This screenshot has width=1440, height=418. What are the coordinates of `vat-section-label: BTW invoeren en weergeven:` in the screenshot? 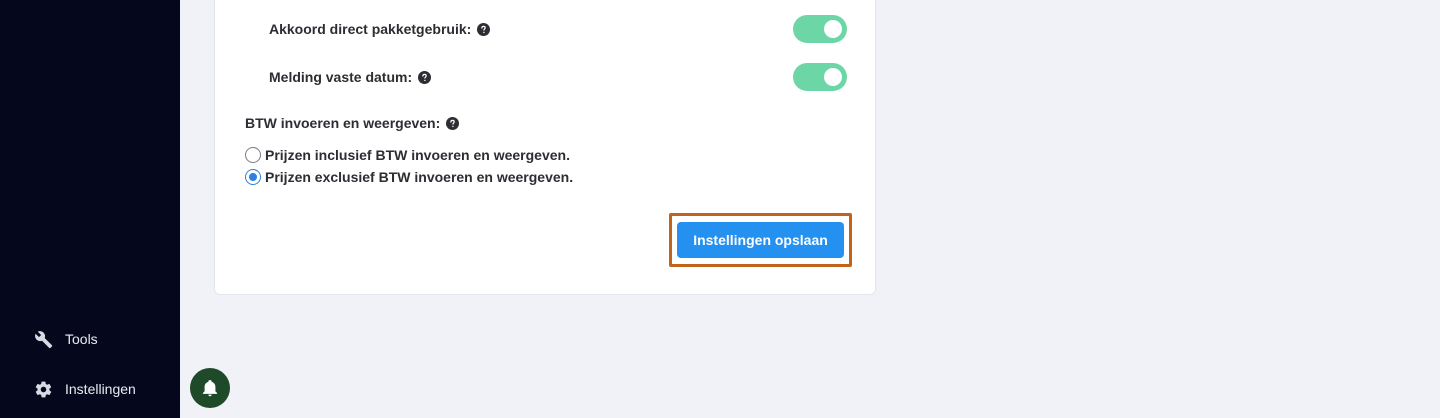 It's located at (352, 123).